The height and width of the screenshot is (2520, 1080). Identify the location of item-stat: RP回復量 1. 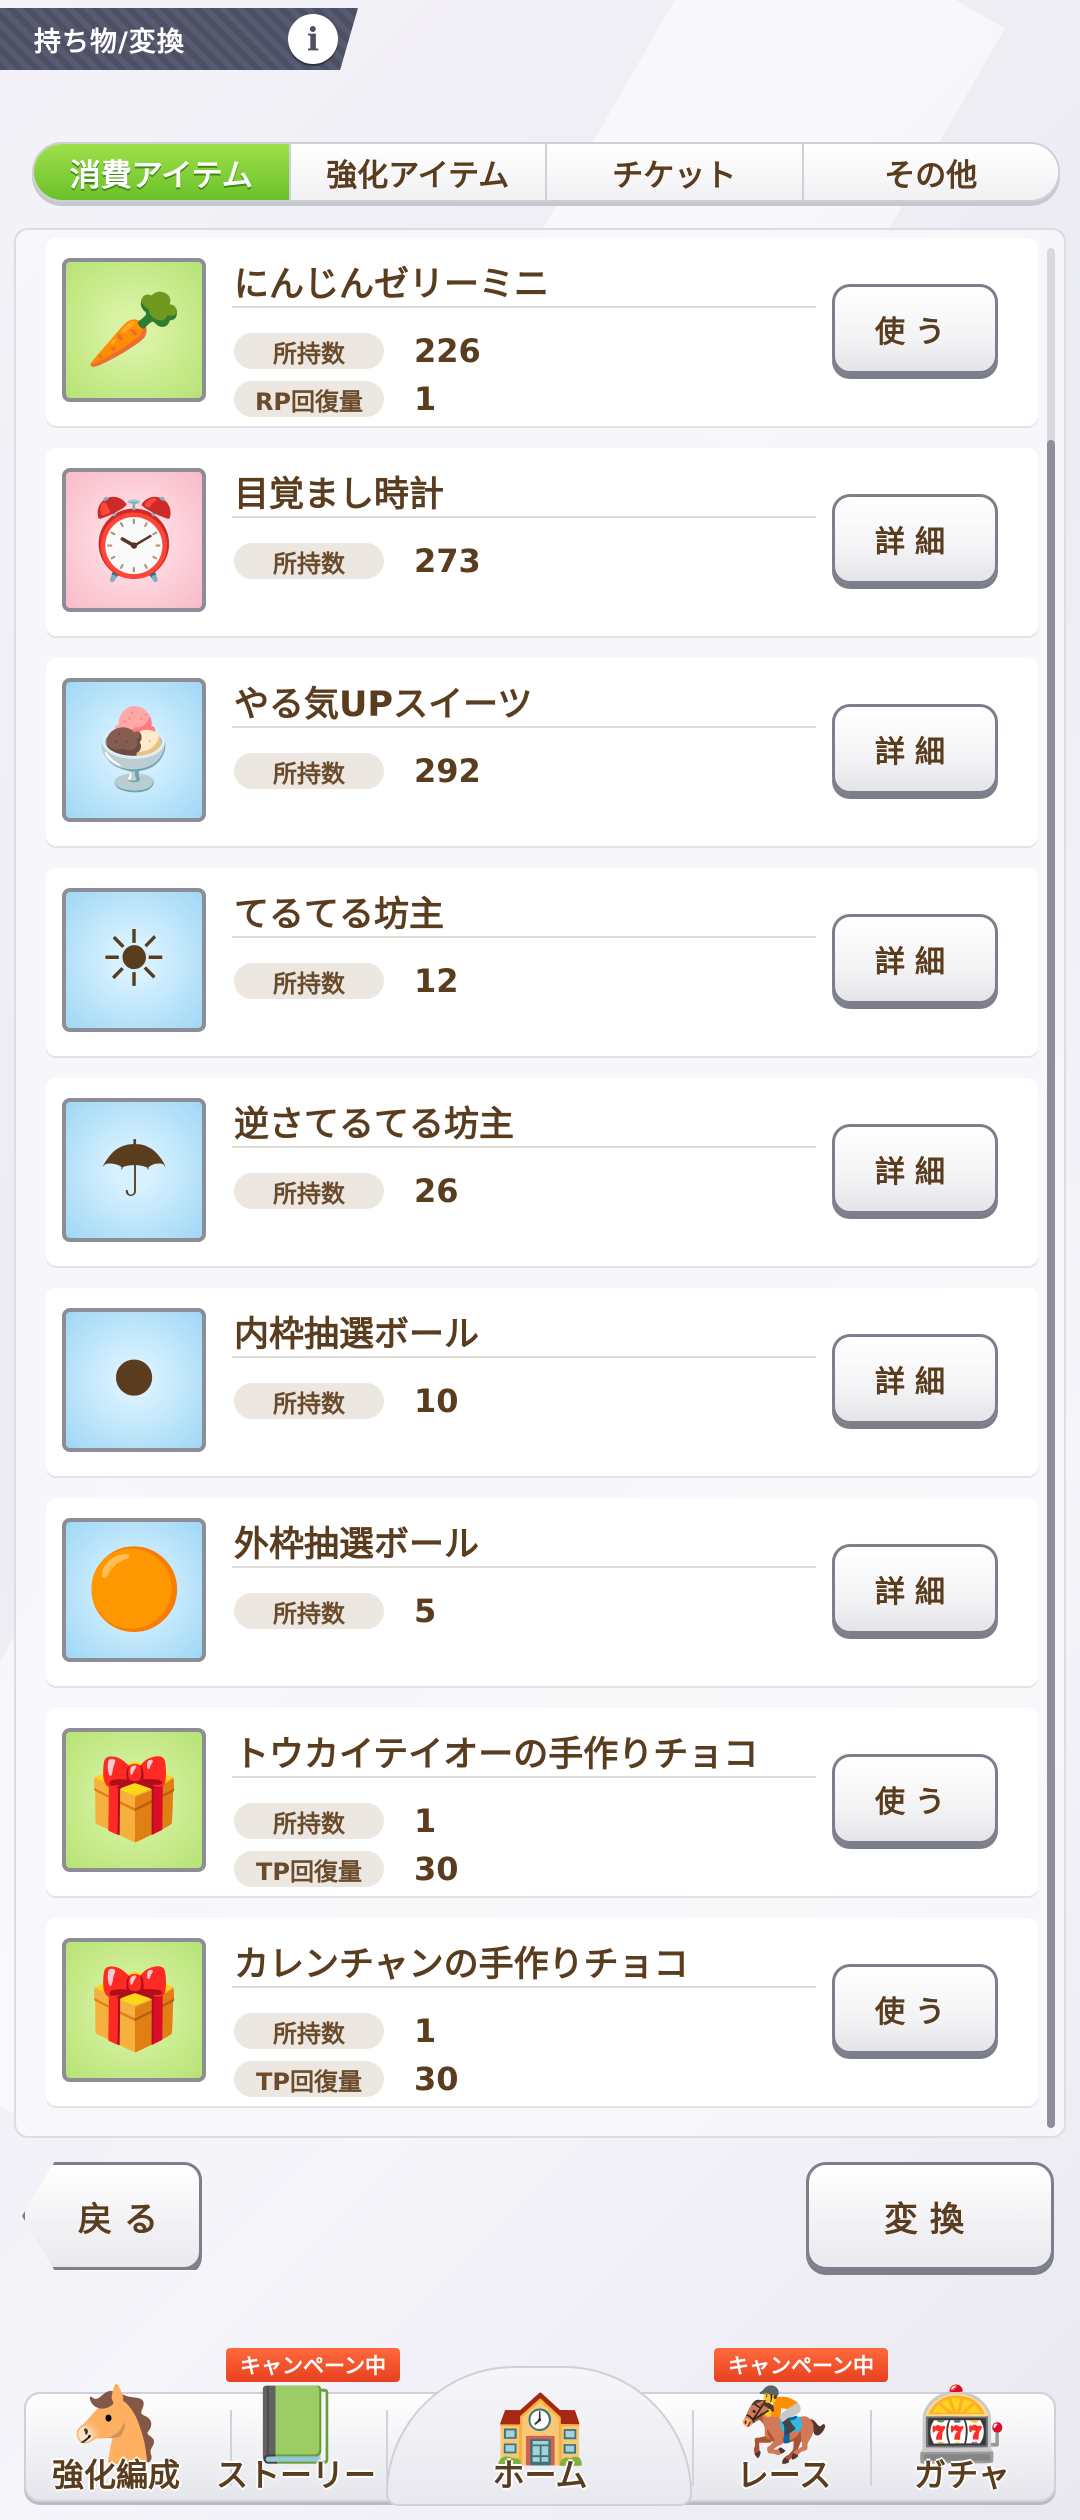
(335, 399).